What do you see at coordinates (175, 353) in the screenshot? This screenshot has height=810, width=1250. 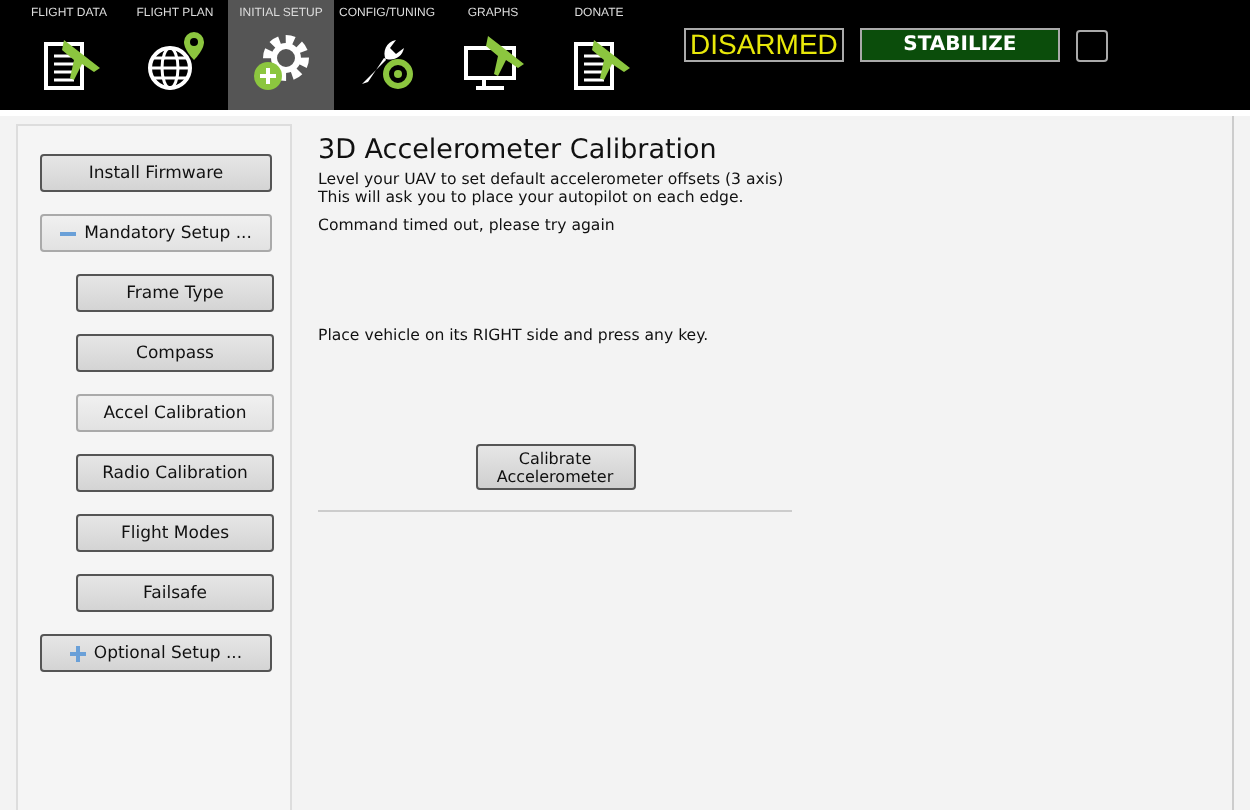 I see `sidebar-button: Compass` at bounding box center [175, 353].